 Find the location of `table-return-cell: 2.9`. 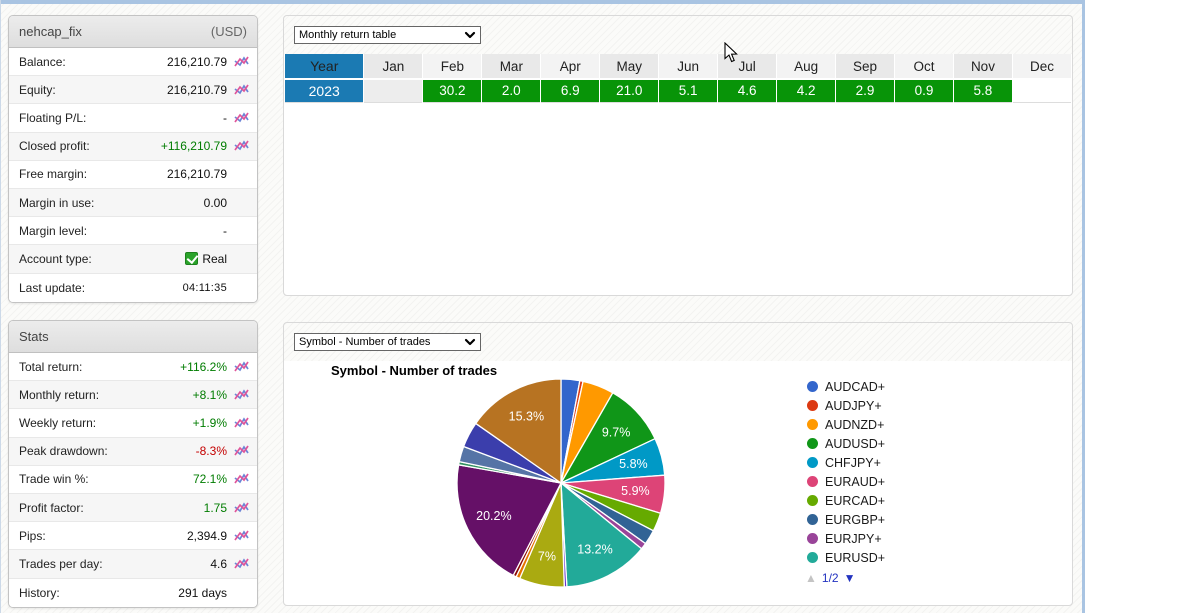

table-return-cell: 2.9 is located at coordinates (865, 90).